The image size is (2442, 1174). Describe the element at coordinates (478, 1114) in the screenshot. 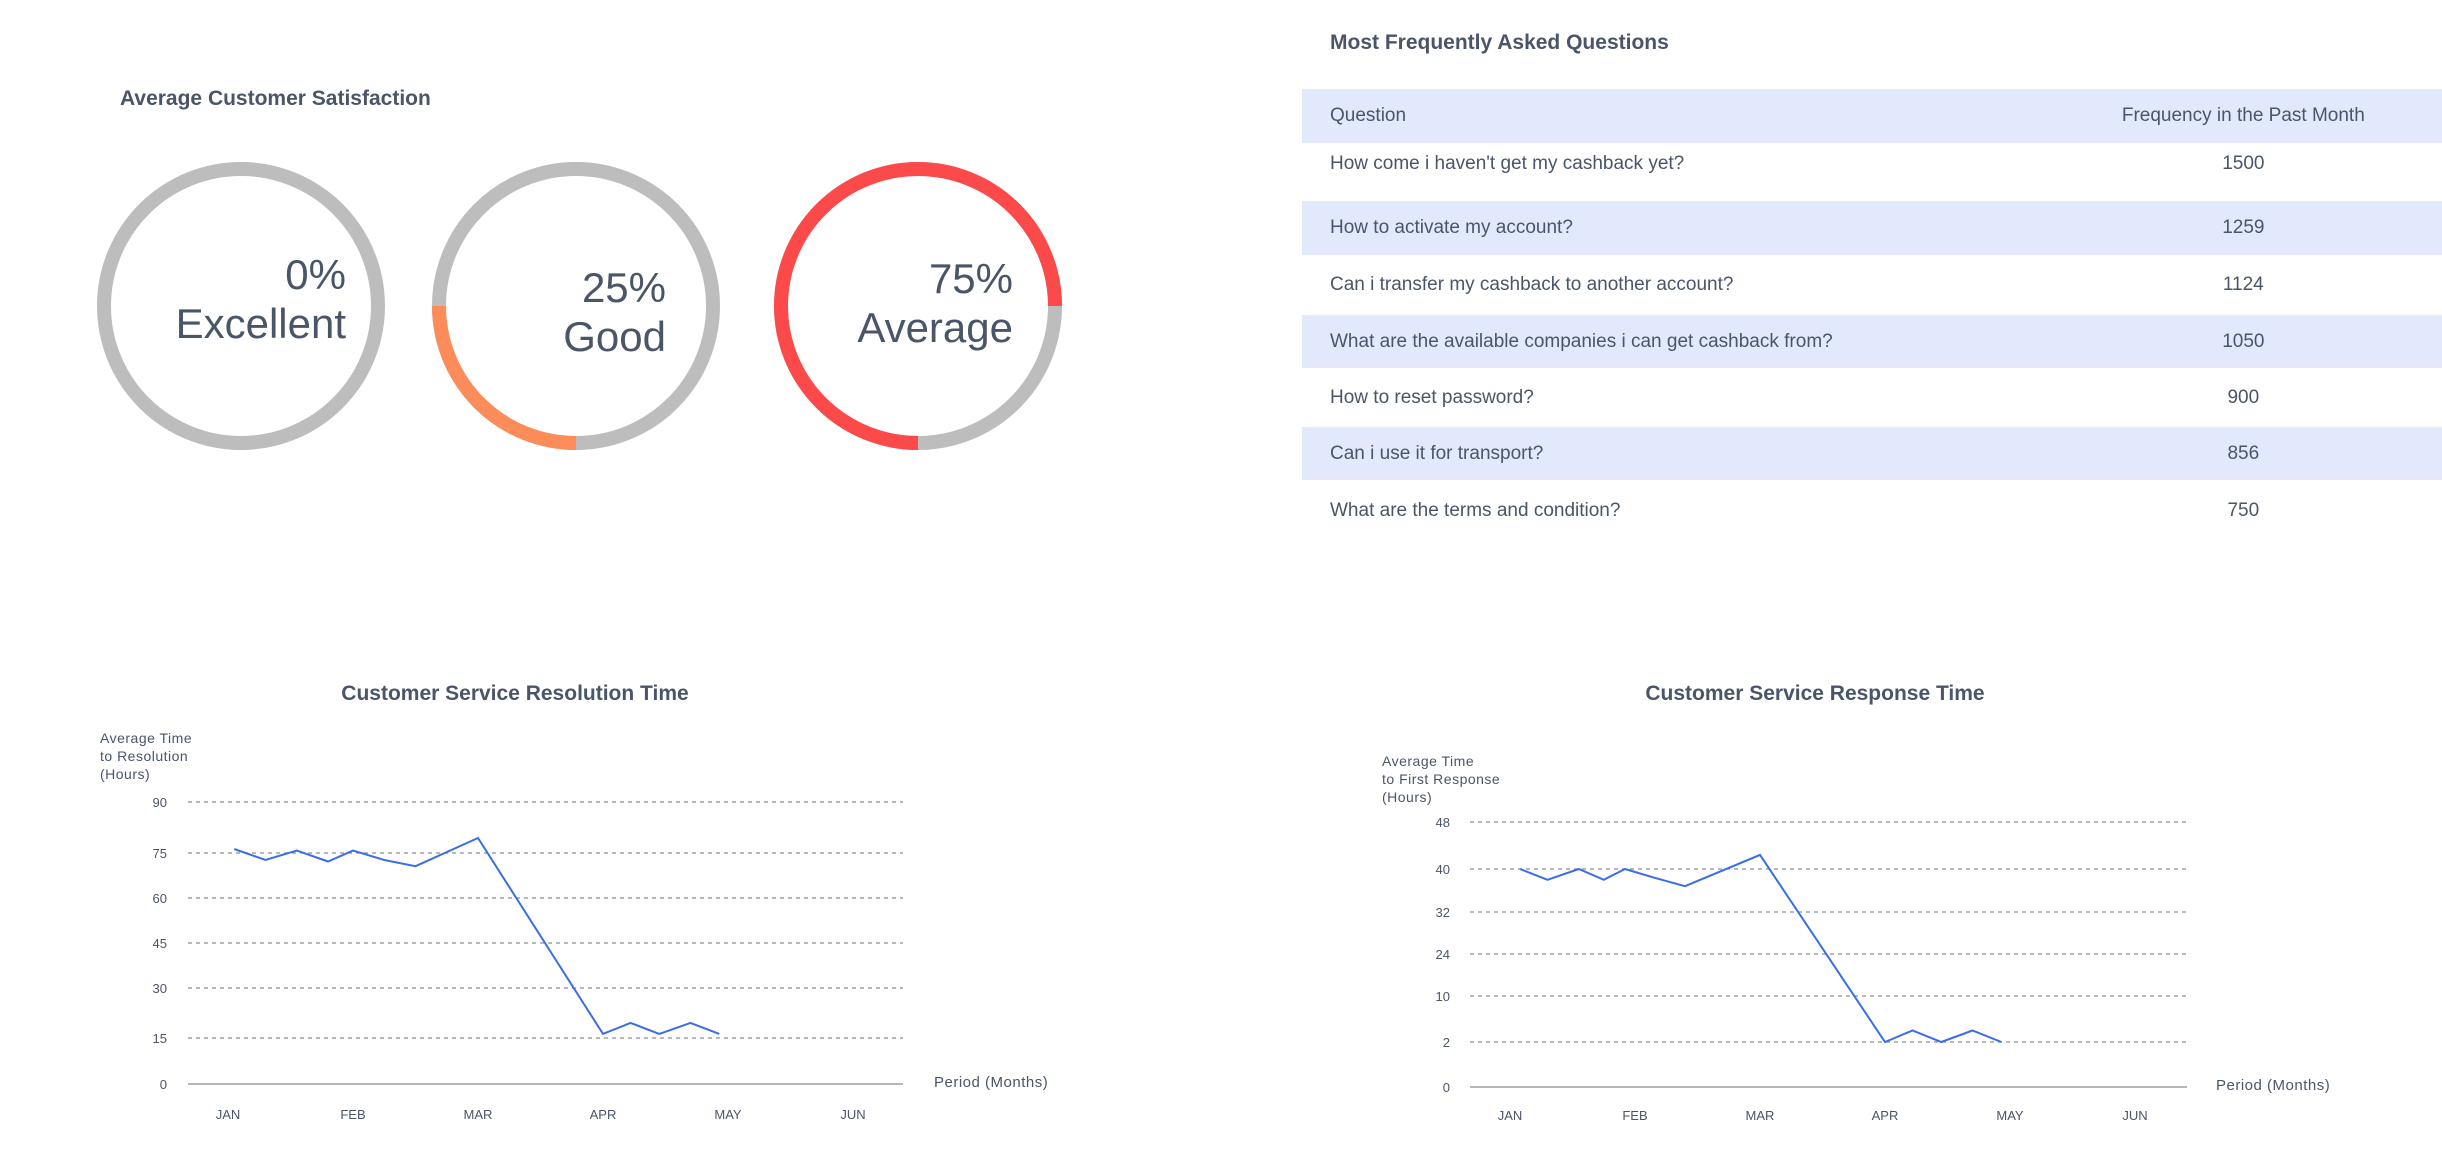

I see `x-tick-label: MAR` at that location.